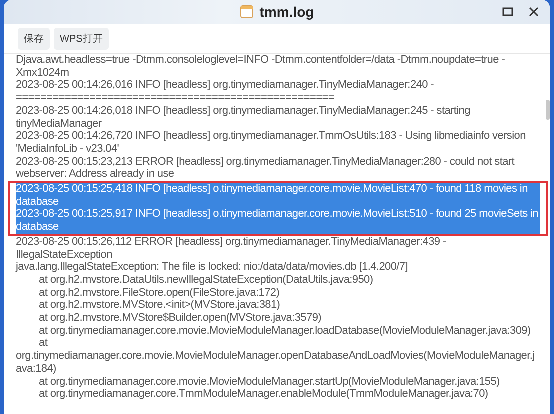 The image size is (554, 414). I want to click on window-title: tmm.log, so click(287, 12).